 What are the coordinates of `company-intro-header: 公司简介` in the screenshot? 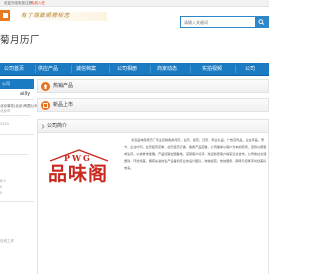 It's located at (153, 126).